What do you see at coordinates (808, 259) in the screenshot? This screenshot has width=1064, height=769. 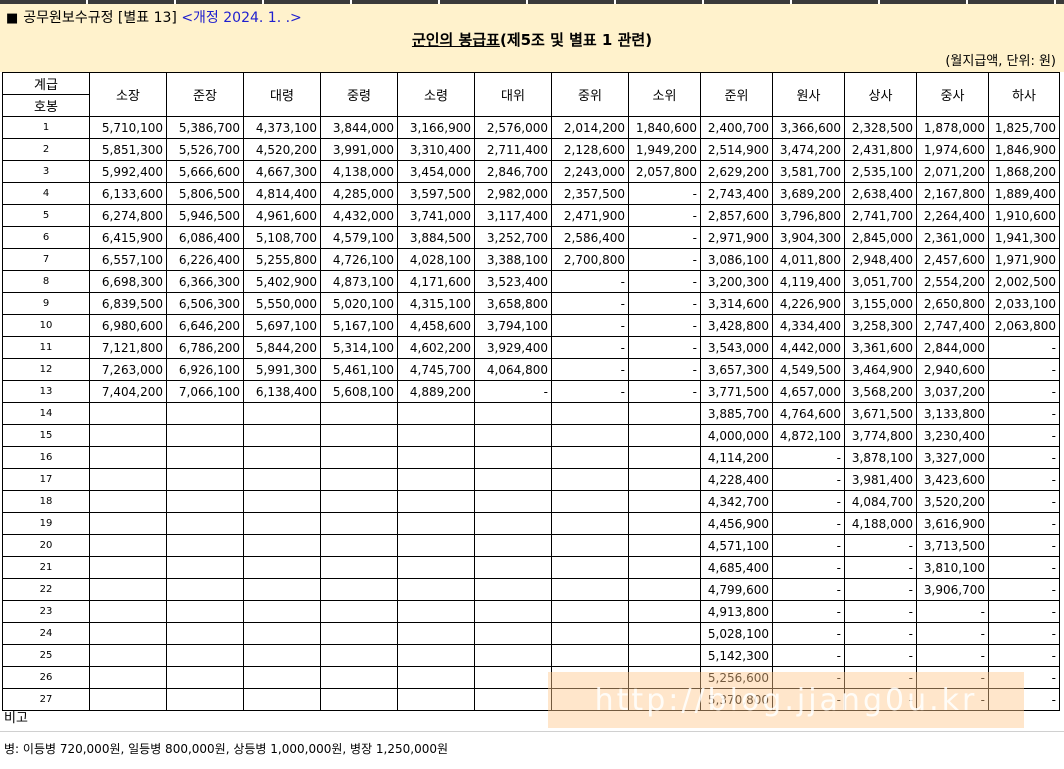 I see `salary-cell: 4,011,800` at bounding box center [808, 259].